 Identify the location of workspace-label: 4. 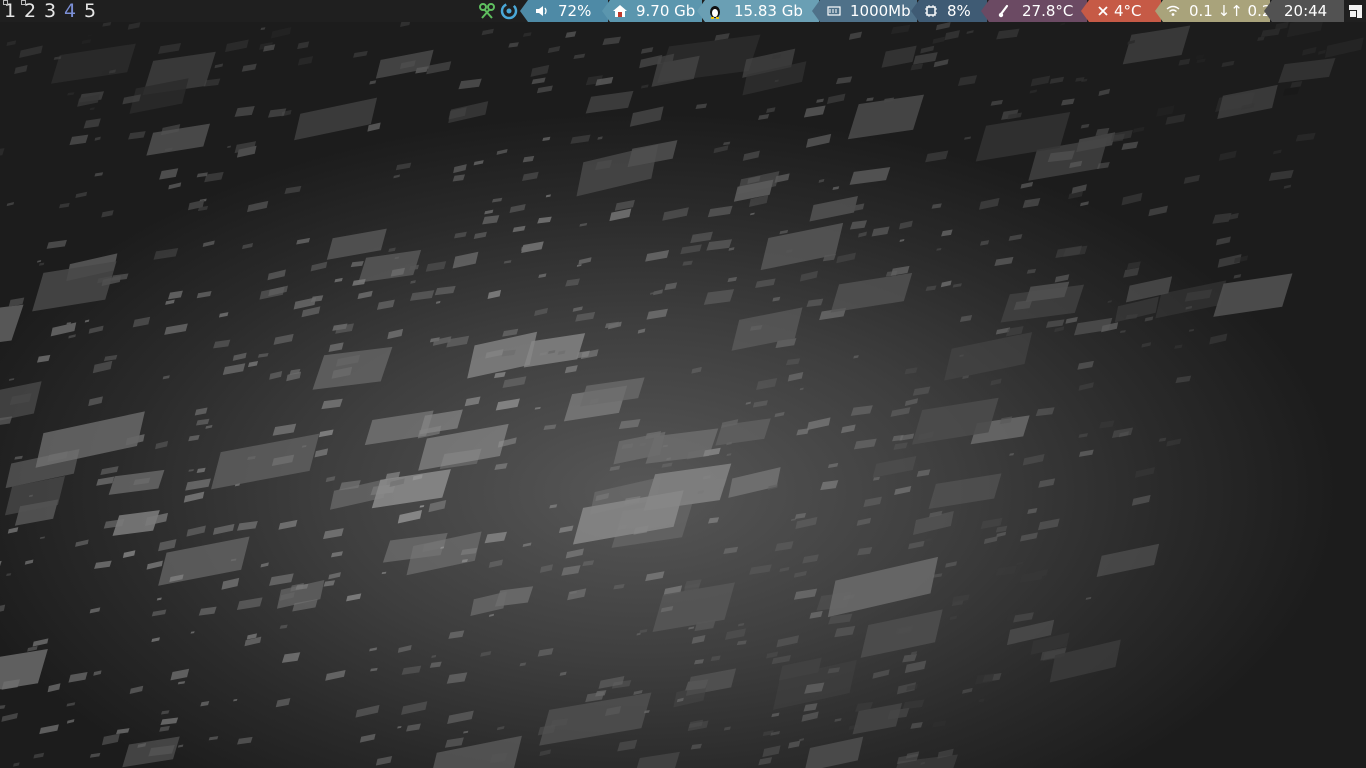
(70, 11).